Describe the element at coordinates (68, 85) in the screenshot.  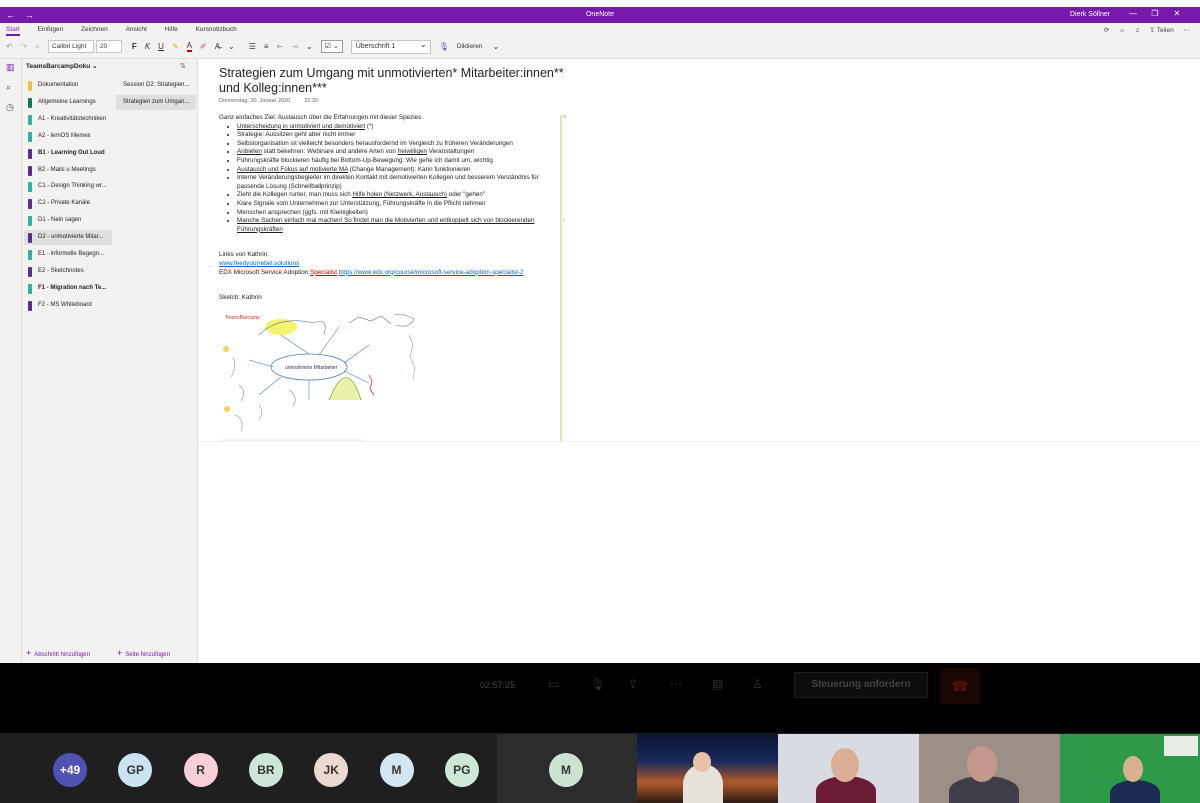
I see `section-item: Dokumentation` at that location.